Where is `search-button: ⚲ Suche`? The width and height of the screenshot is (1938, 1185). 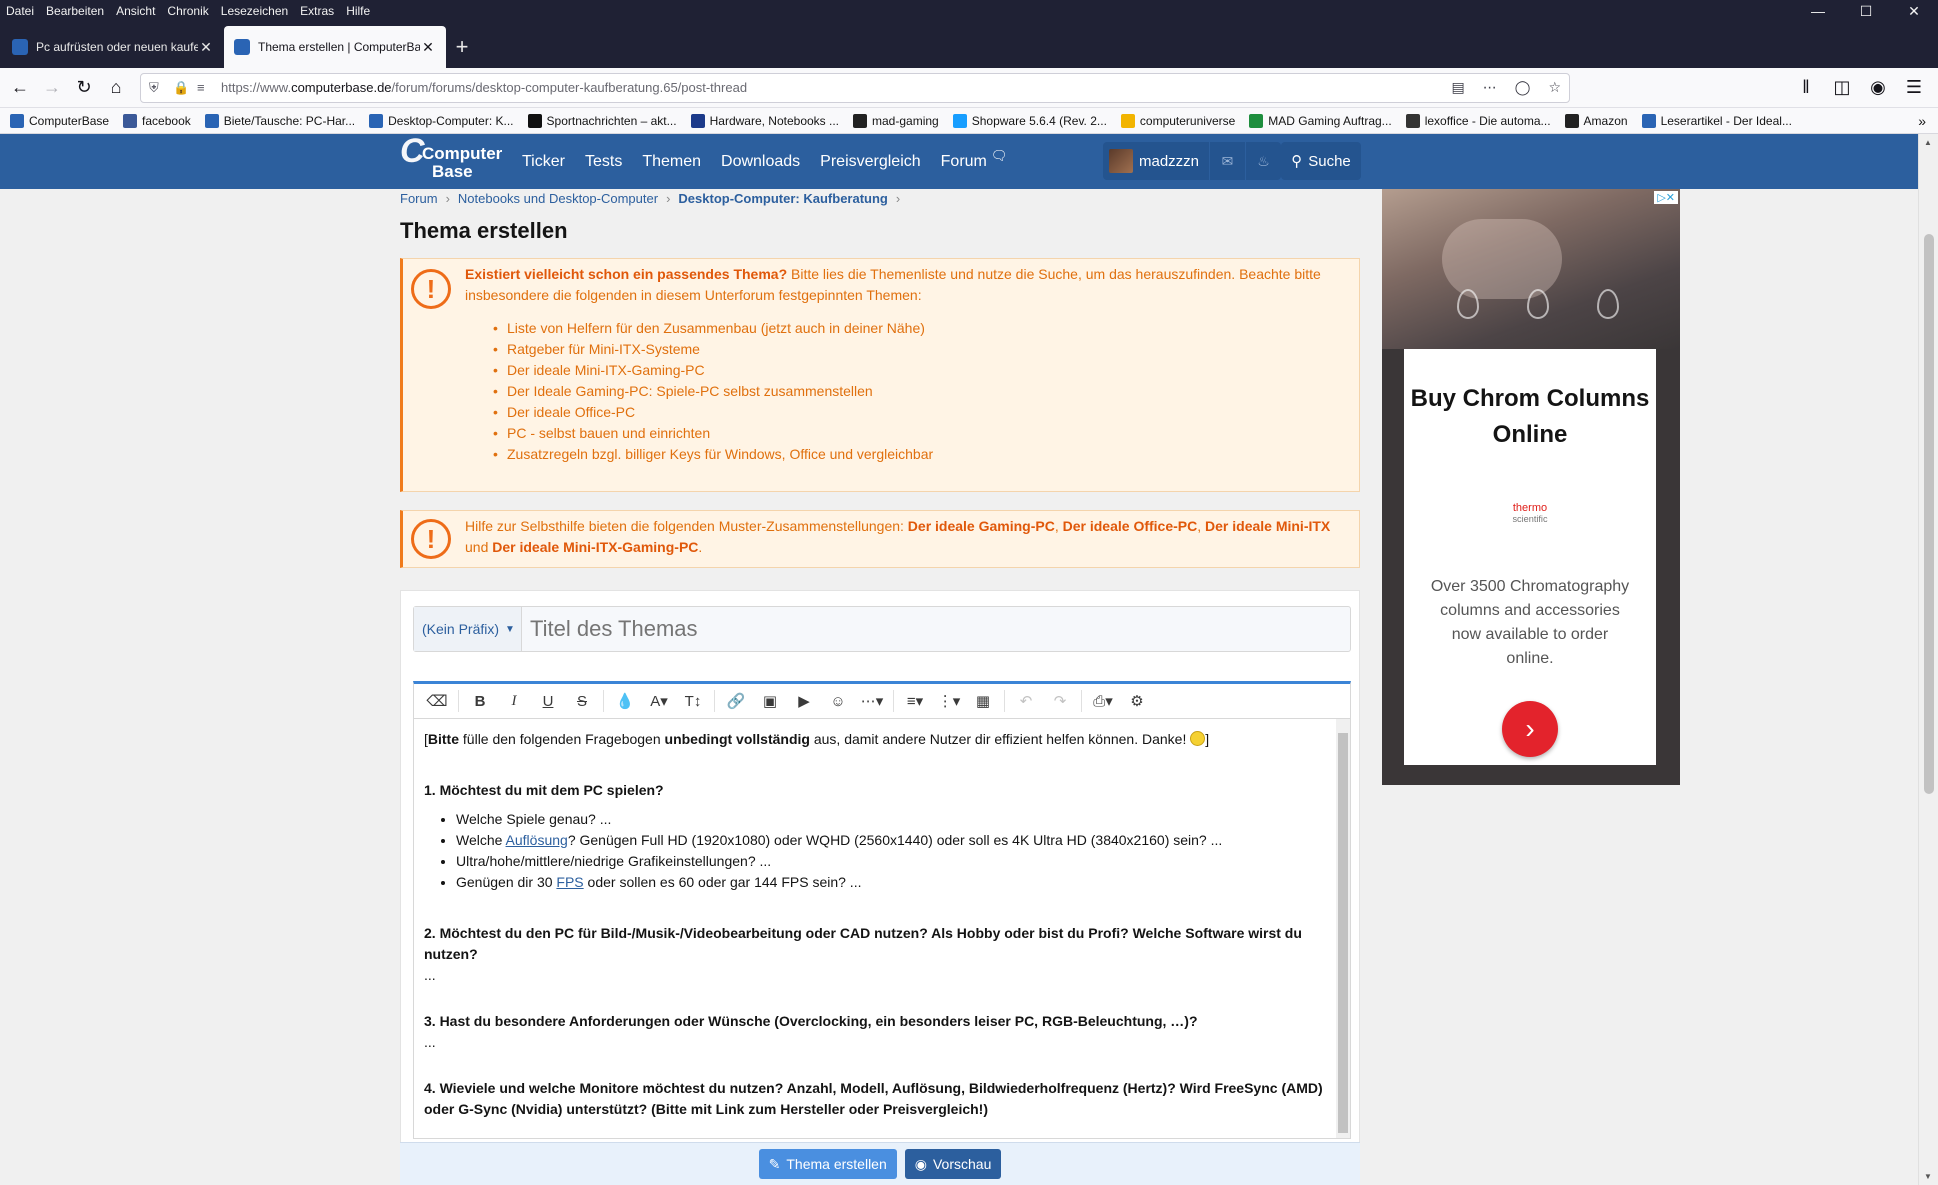
search-button: ⚲ Suche is located at coordinates (1321, 161).